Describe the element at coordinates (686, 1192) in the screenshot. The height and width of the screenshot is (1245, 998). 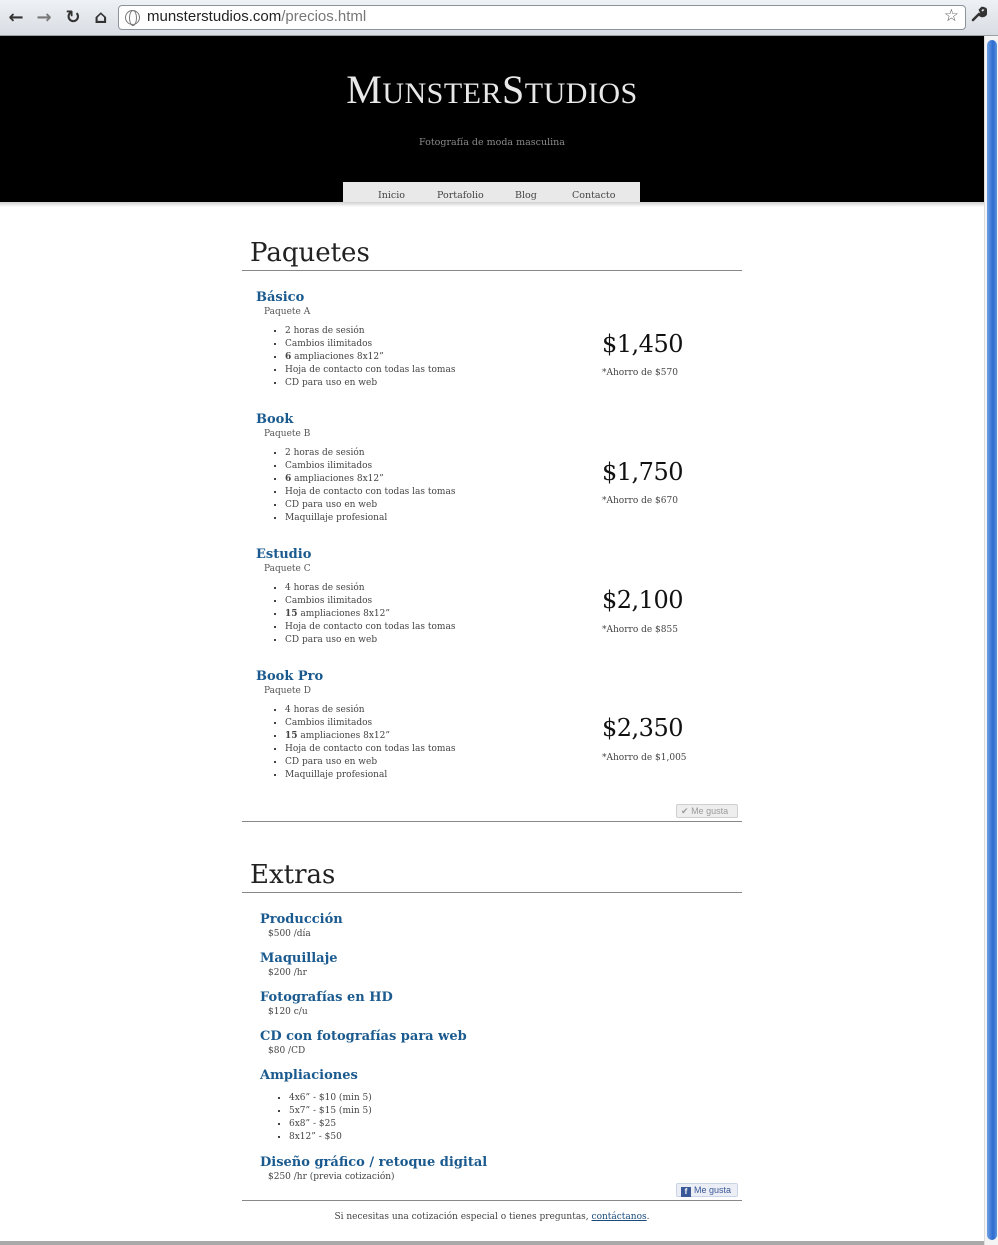
I see `facebook-icon: f` at that location.